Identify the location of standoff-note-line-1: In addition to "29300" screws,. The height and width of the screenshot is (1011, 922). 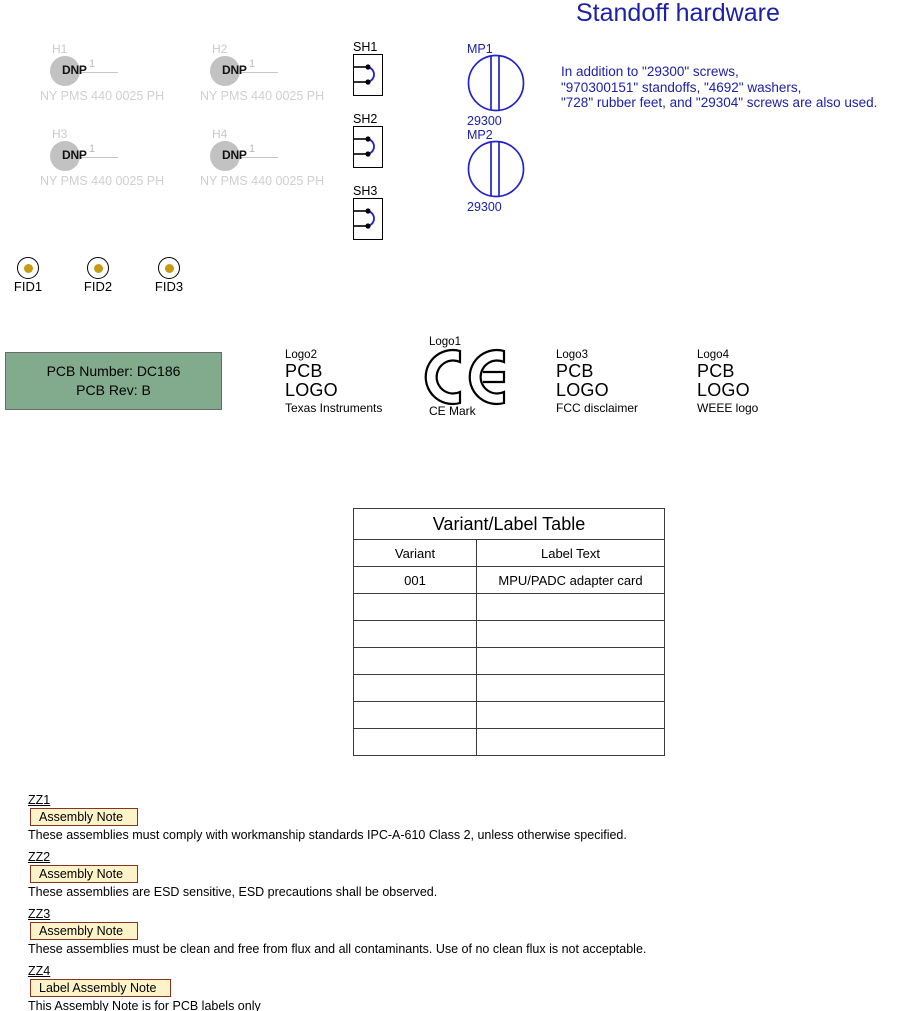
(650, 71).